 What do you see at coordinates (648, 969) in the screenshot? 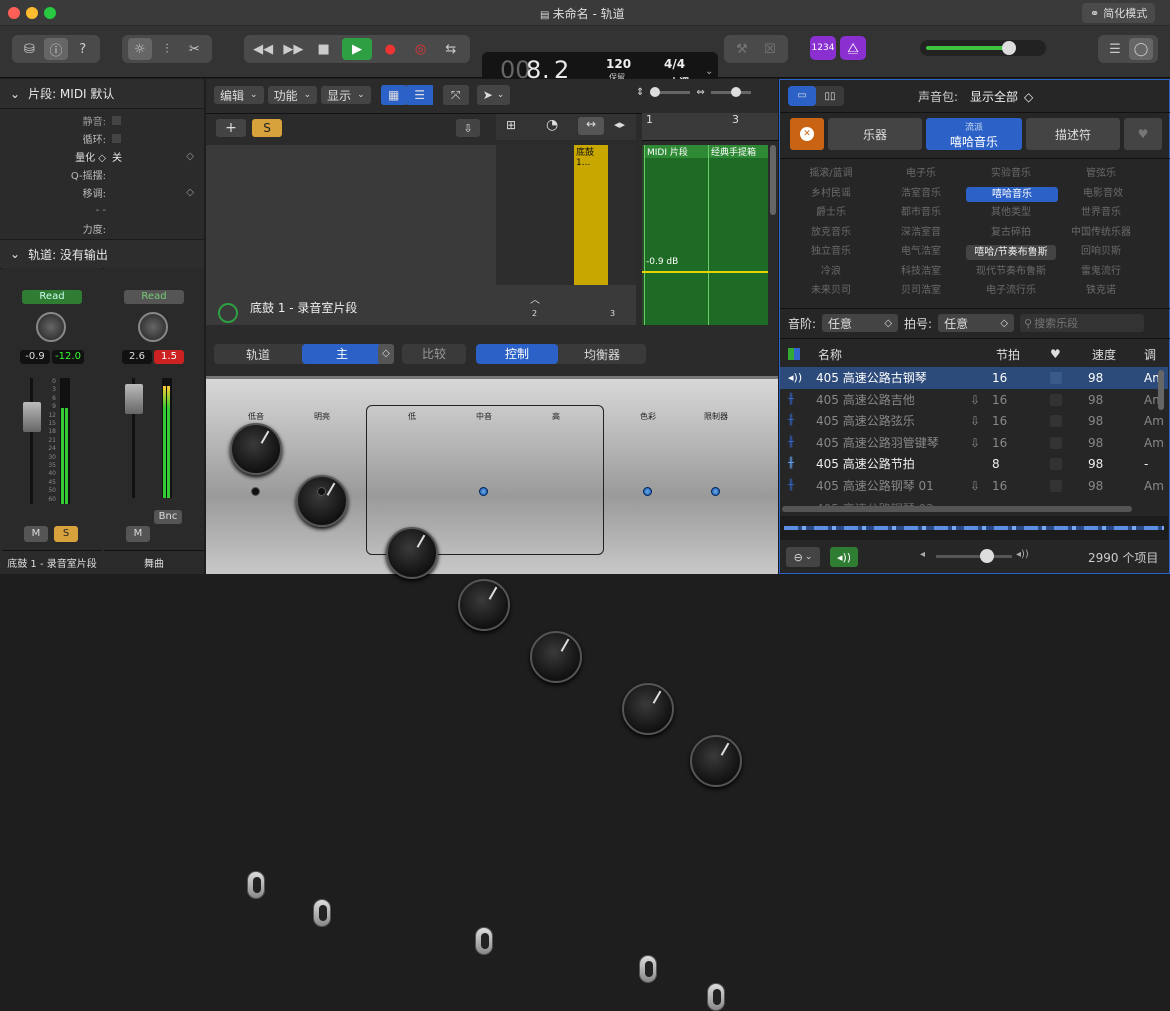
I see `color-toggle-switch` at bounding box center [648, 969].